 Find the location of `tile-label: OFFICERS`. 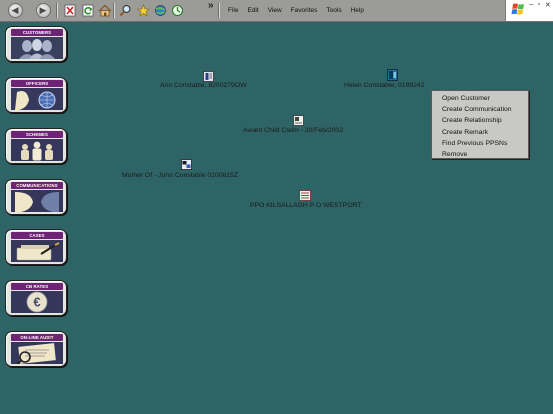

tile-label: OFFICERS is located at coordinates (37, 83).